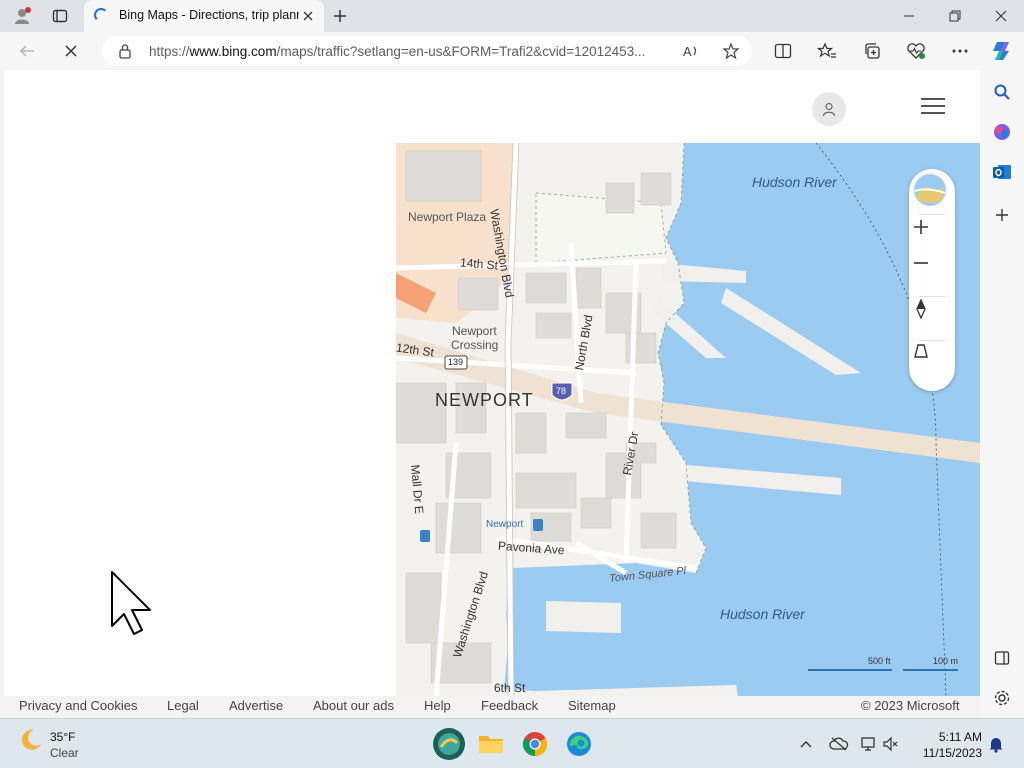  I want to click on copyright-text: © 2023 Microsoft, so click(910, 705).